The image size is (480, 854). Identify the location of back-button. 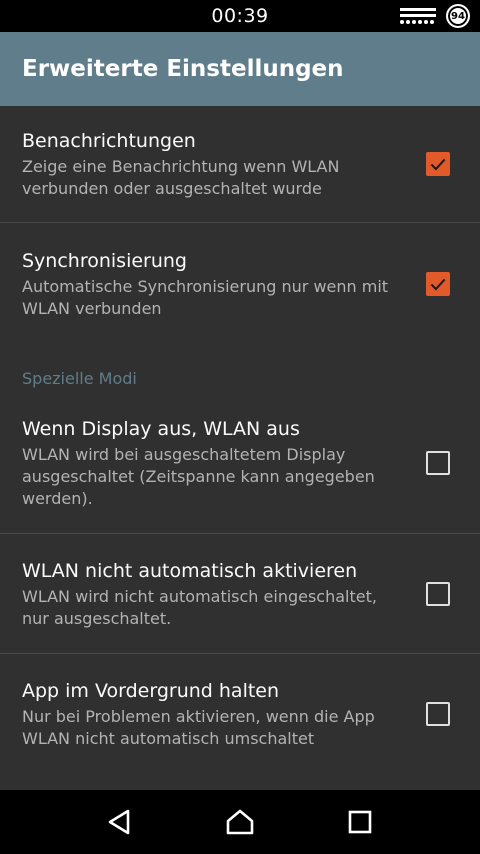
(120, 822).